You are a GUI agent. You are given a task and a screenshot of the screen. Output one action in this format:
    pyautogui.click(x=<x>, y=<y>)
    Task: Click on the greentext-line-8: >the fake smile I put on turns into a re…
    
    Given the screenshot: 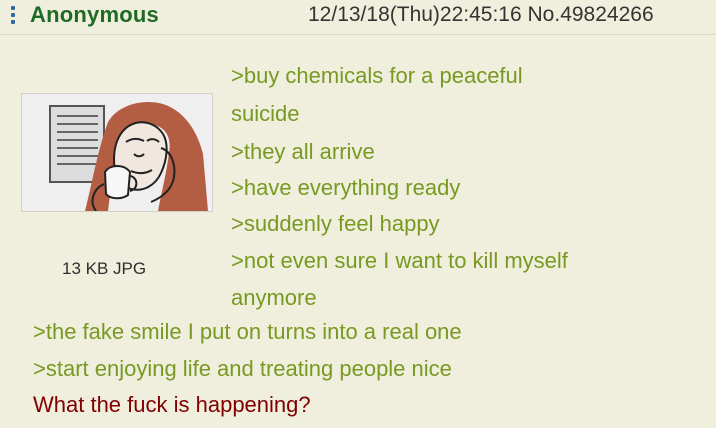 What is the action you would take?
    pyautogui.click(x=247, y=331)
    